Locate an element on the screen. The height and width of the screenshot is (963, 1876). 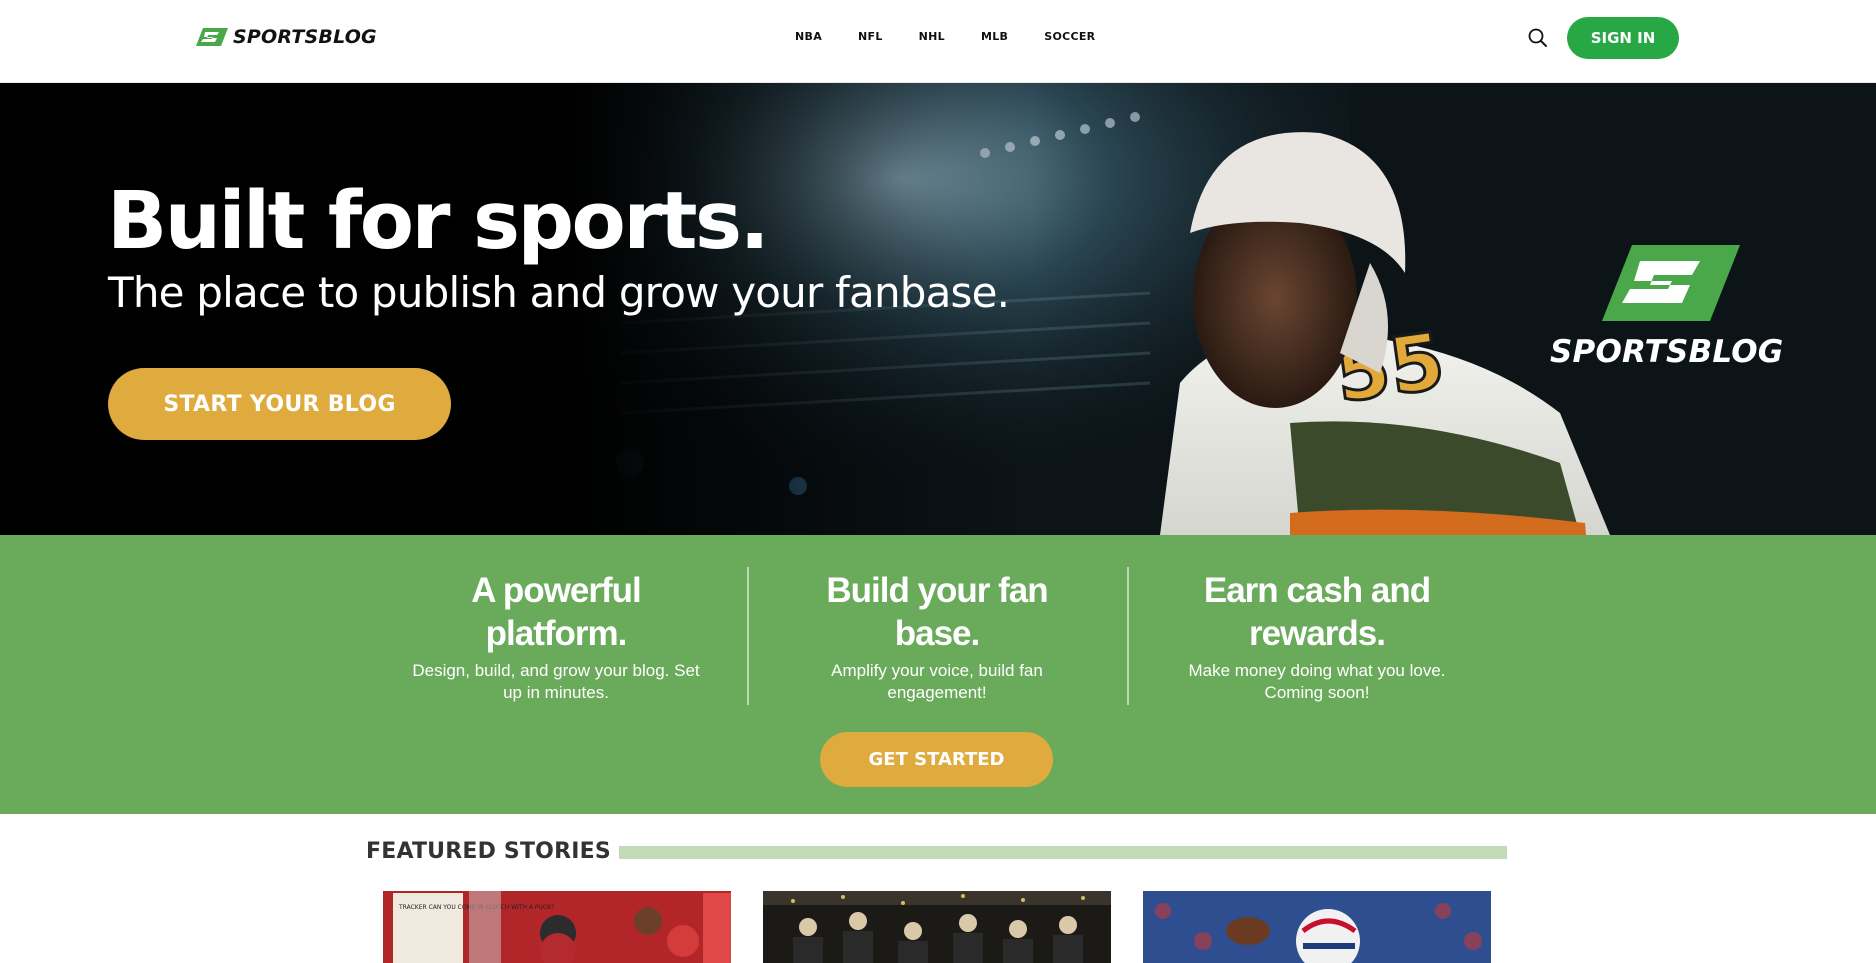
hero-logo-text: SPORTSBLOG is located at coordinates (1667, 352).